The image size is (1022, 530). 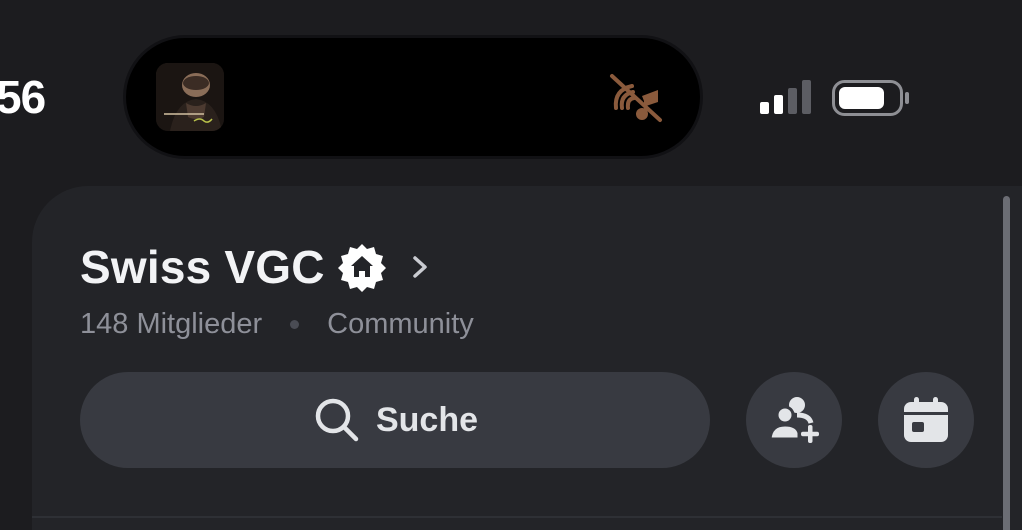 I want to click on server-meta: 148 Mitglieder Community, so click(x=277, y=324).